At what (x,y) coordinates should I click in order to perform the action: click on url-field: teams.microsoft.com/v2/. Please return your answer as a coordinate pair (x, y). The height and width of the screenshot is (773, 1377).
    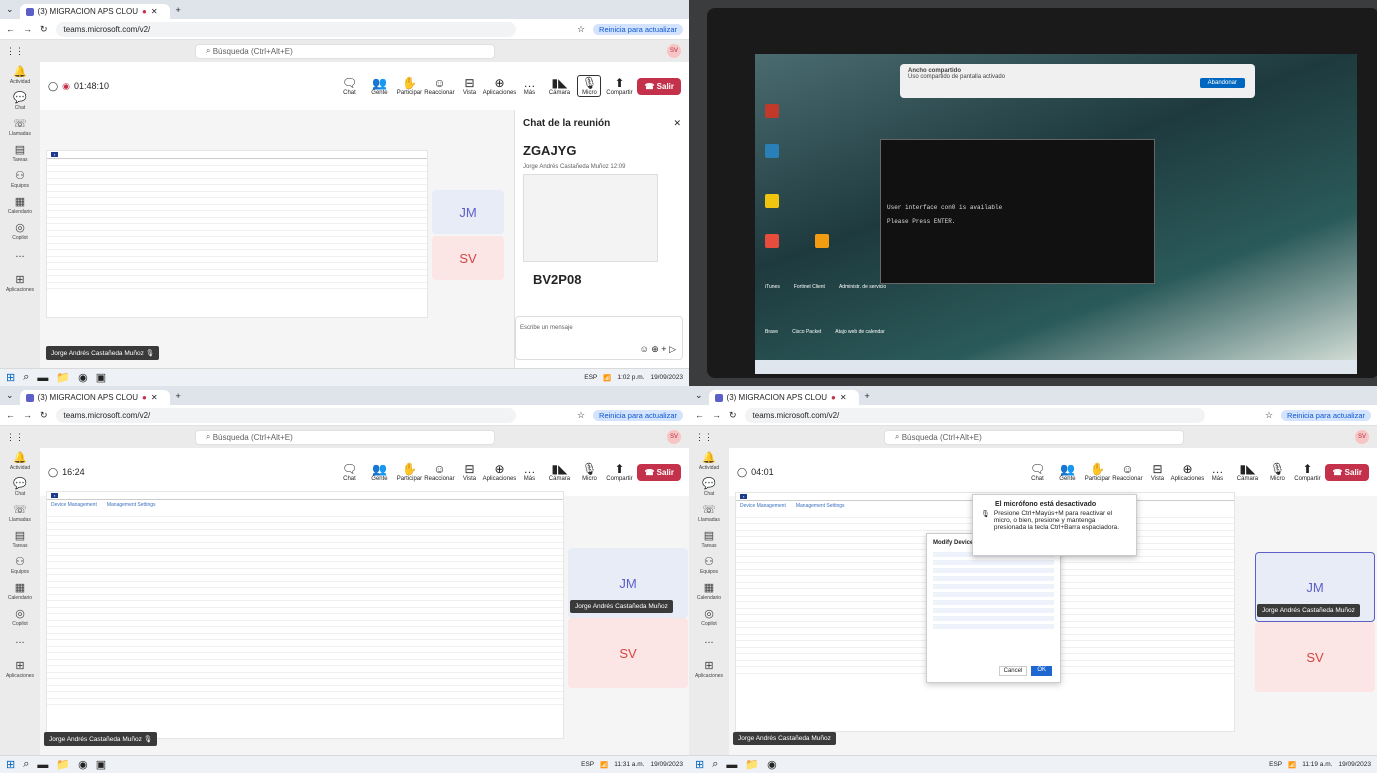
    Looking at the image, I should click on (974, 415).